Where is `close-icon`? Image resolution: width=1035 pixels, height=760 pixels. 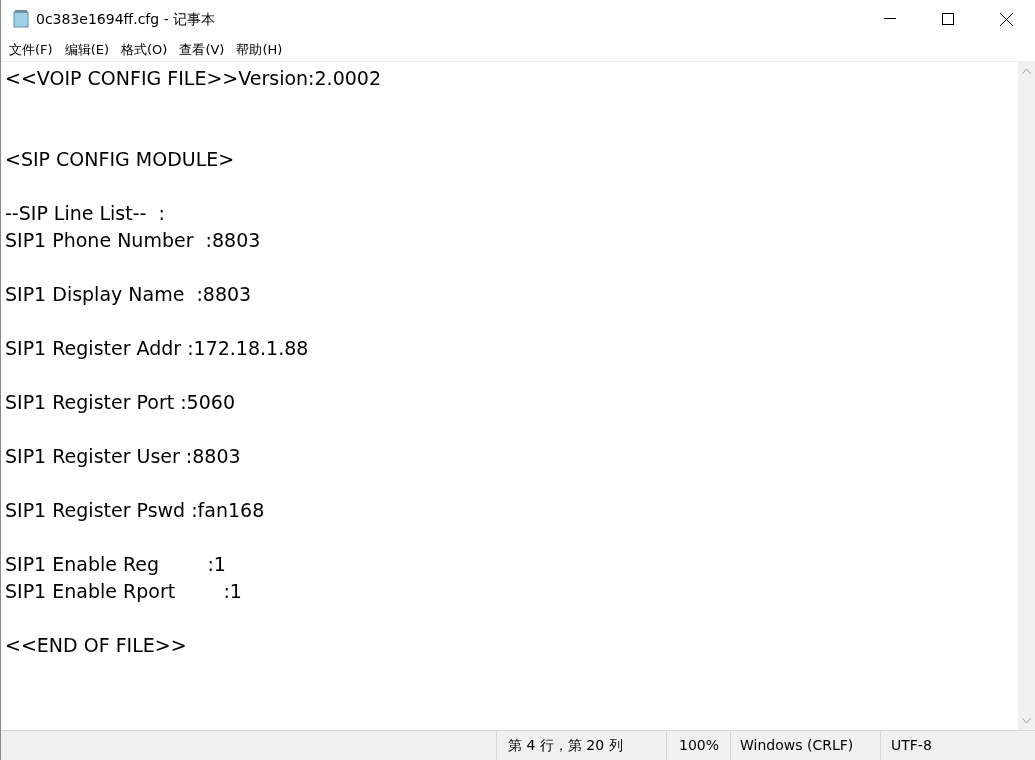 close-icon is located at coordinates (1006, 19).